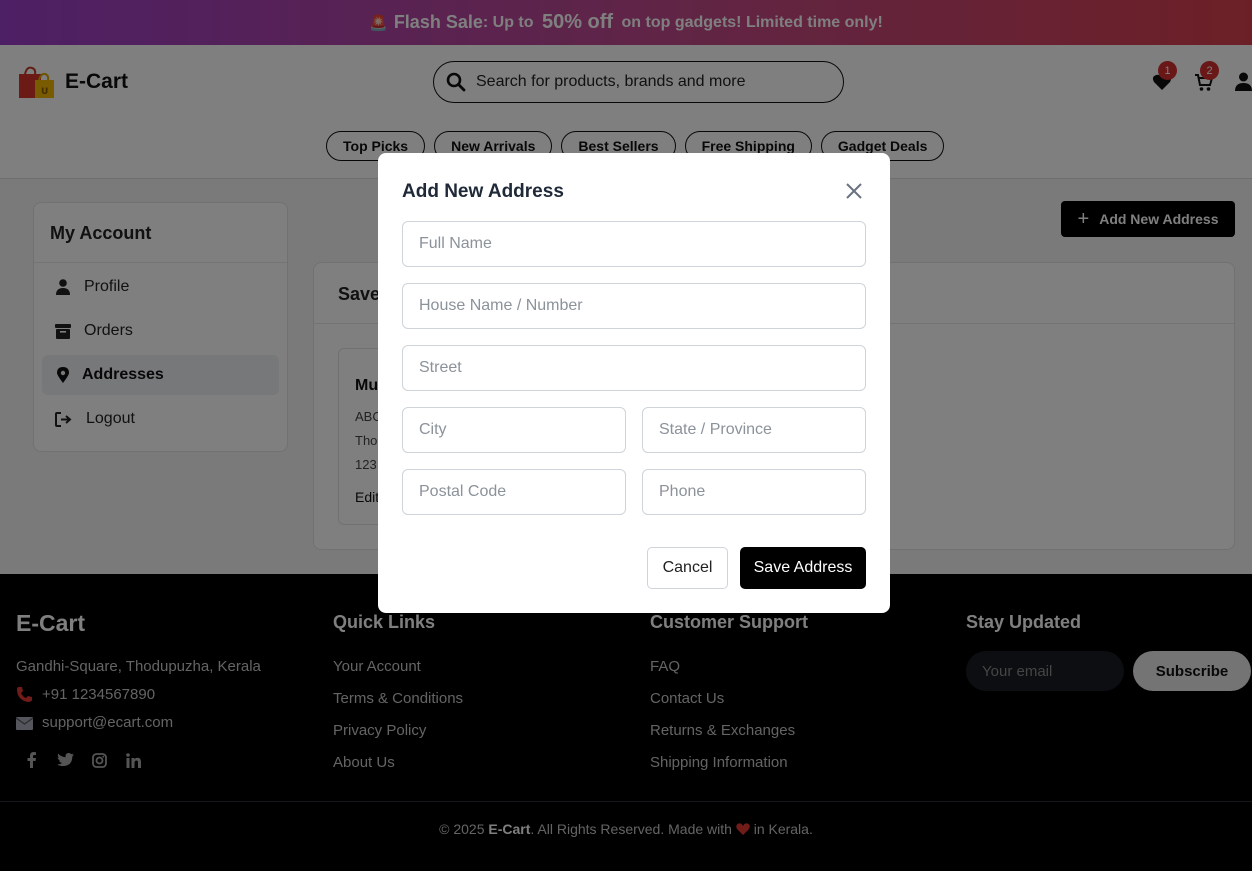 The height and width of the screenshot is (871, 1252). I want to click on save-address-button: Save Address, so click(803, 568).